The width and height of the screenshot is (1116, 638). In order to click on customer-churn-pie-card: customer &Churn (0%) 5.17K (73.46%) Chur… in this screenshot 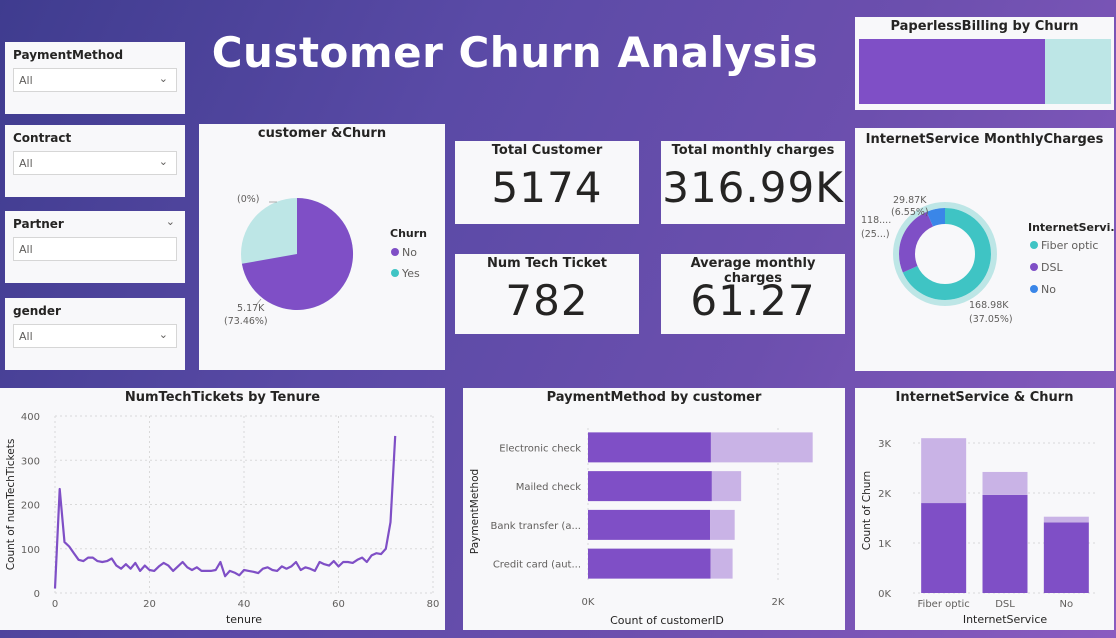, I will do `click(322, 247)`.